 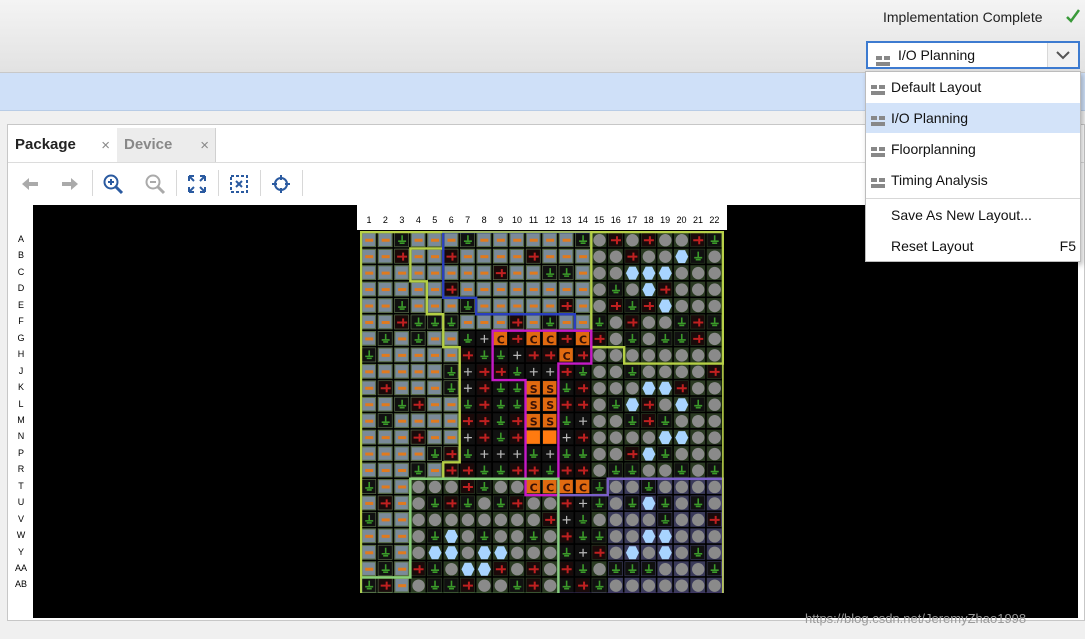 What do you see at coordinates (939, 180) in the screenshot?
I see `menu-item-label: Timing Analysis` at bounding box center [939, 180].